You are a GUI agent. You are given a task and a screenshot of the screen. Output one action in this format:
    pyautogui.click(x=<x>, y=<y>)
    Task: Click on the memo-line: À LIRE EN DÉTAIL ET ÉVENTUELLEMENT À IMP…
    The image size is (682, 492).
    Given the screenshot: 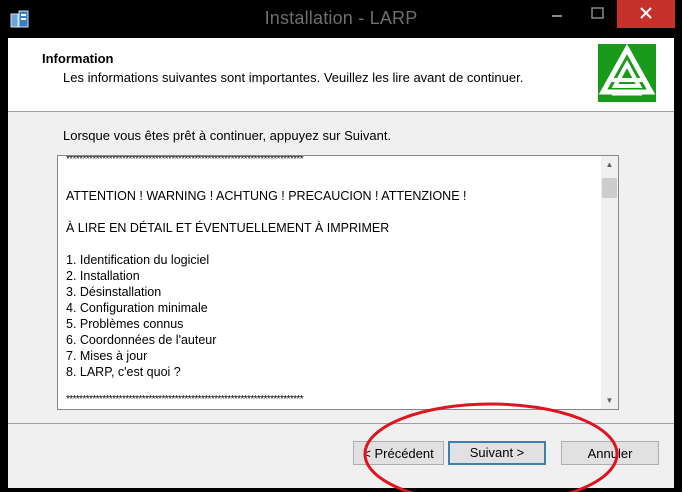 What is the action you would take?
    pyautogui.click(x=228, y=228)
    